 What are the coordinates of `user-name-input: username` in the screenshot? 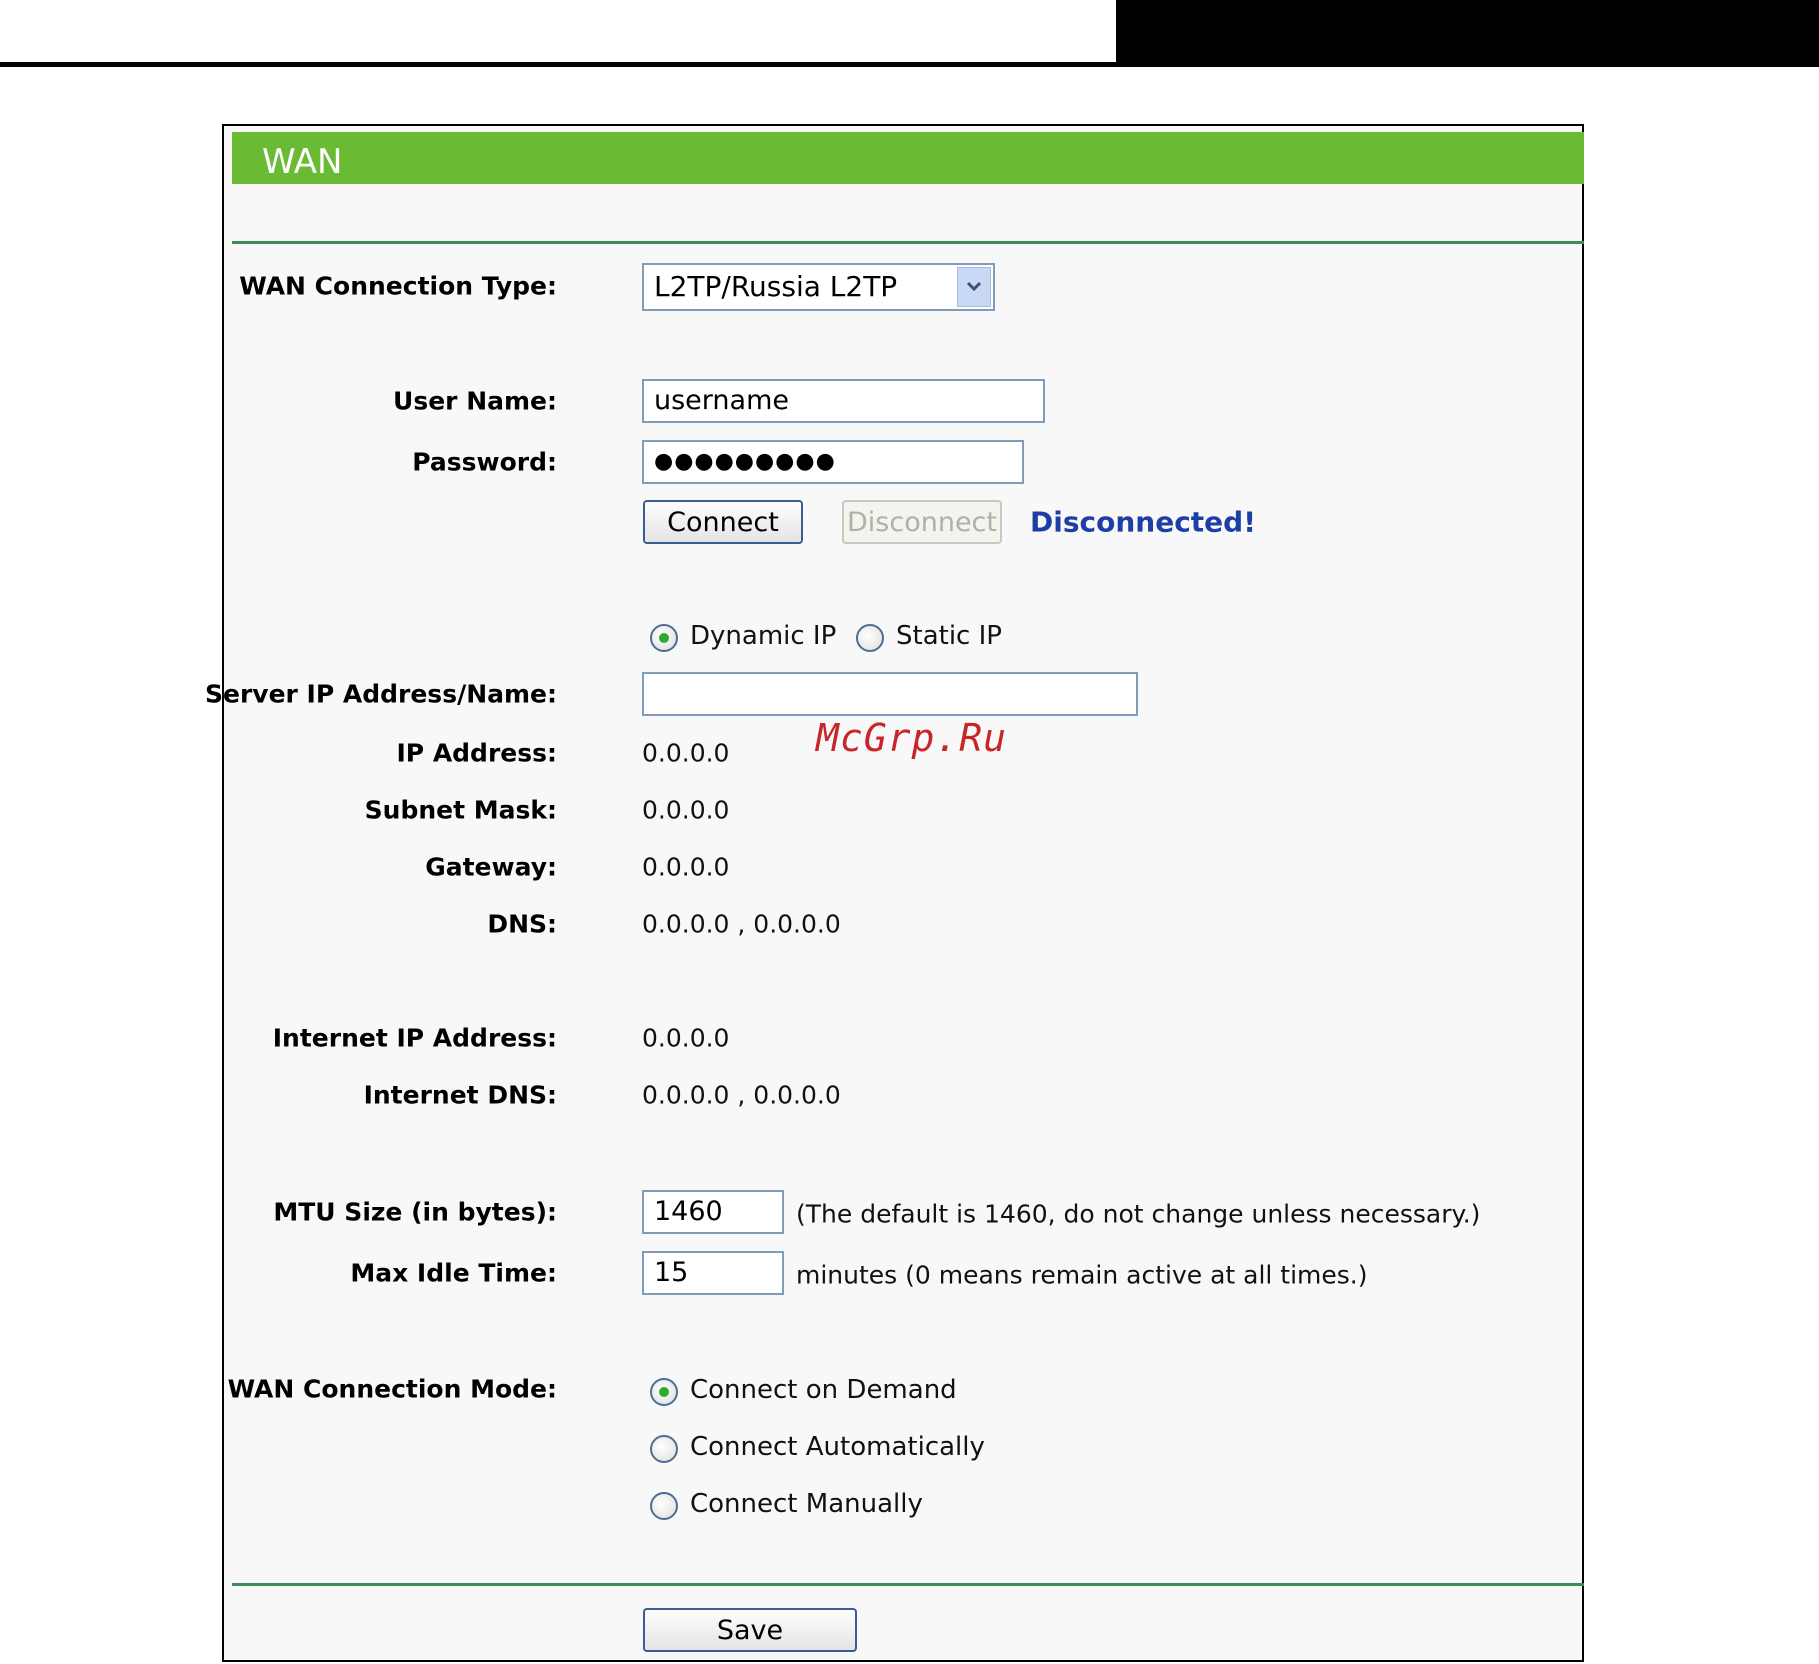 It's located at (843, 401).